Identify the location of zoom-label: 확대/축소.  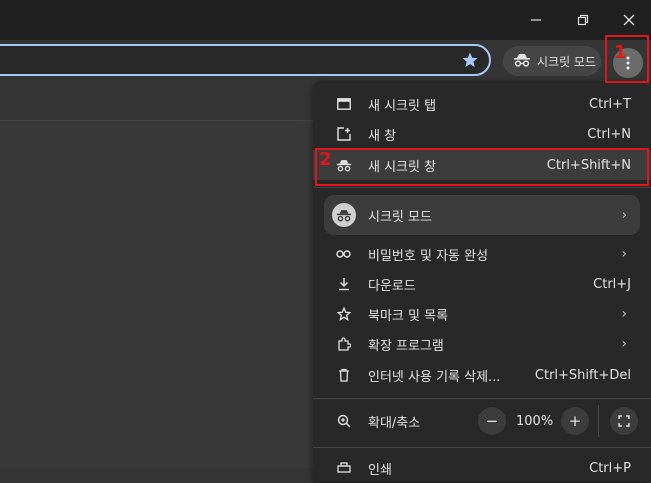
(394, 423).